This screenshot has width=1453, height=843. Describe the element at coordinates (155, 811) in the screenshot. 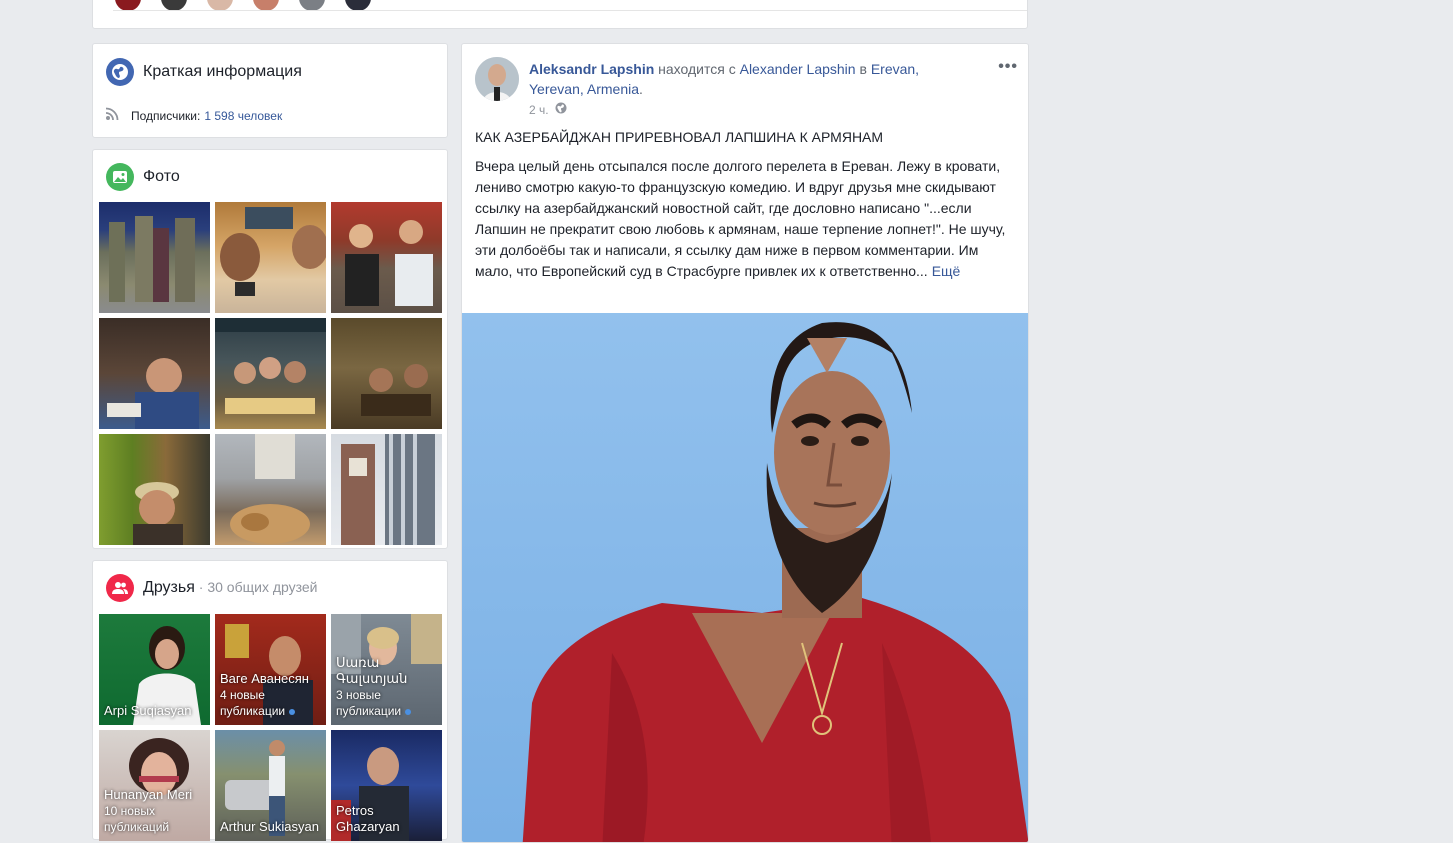

I see `friend-name: Hunanyan Meri 10 новых публикаций` at that location.